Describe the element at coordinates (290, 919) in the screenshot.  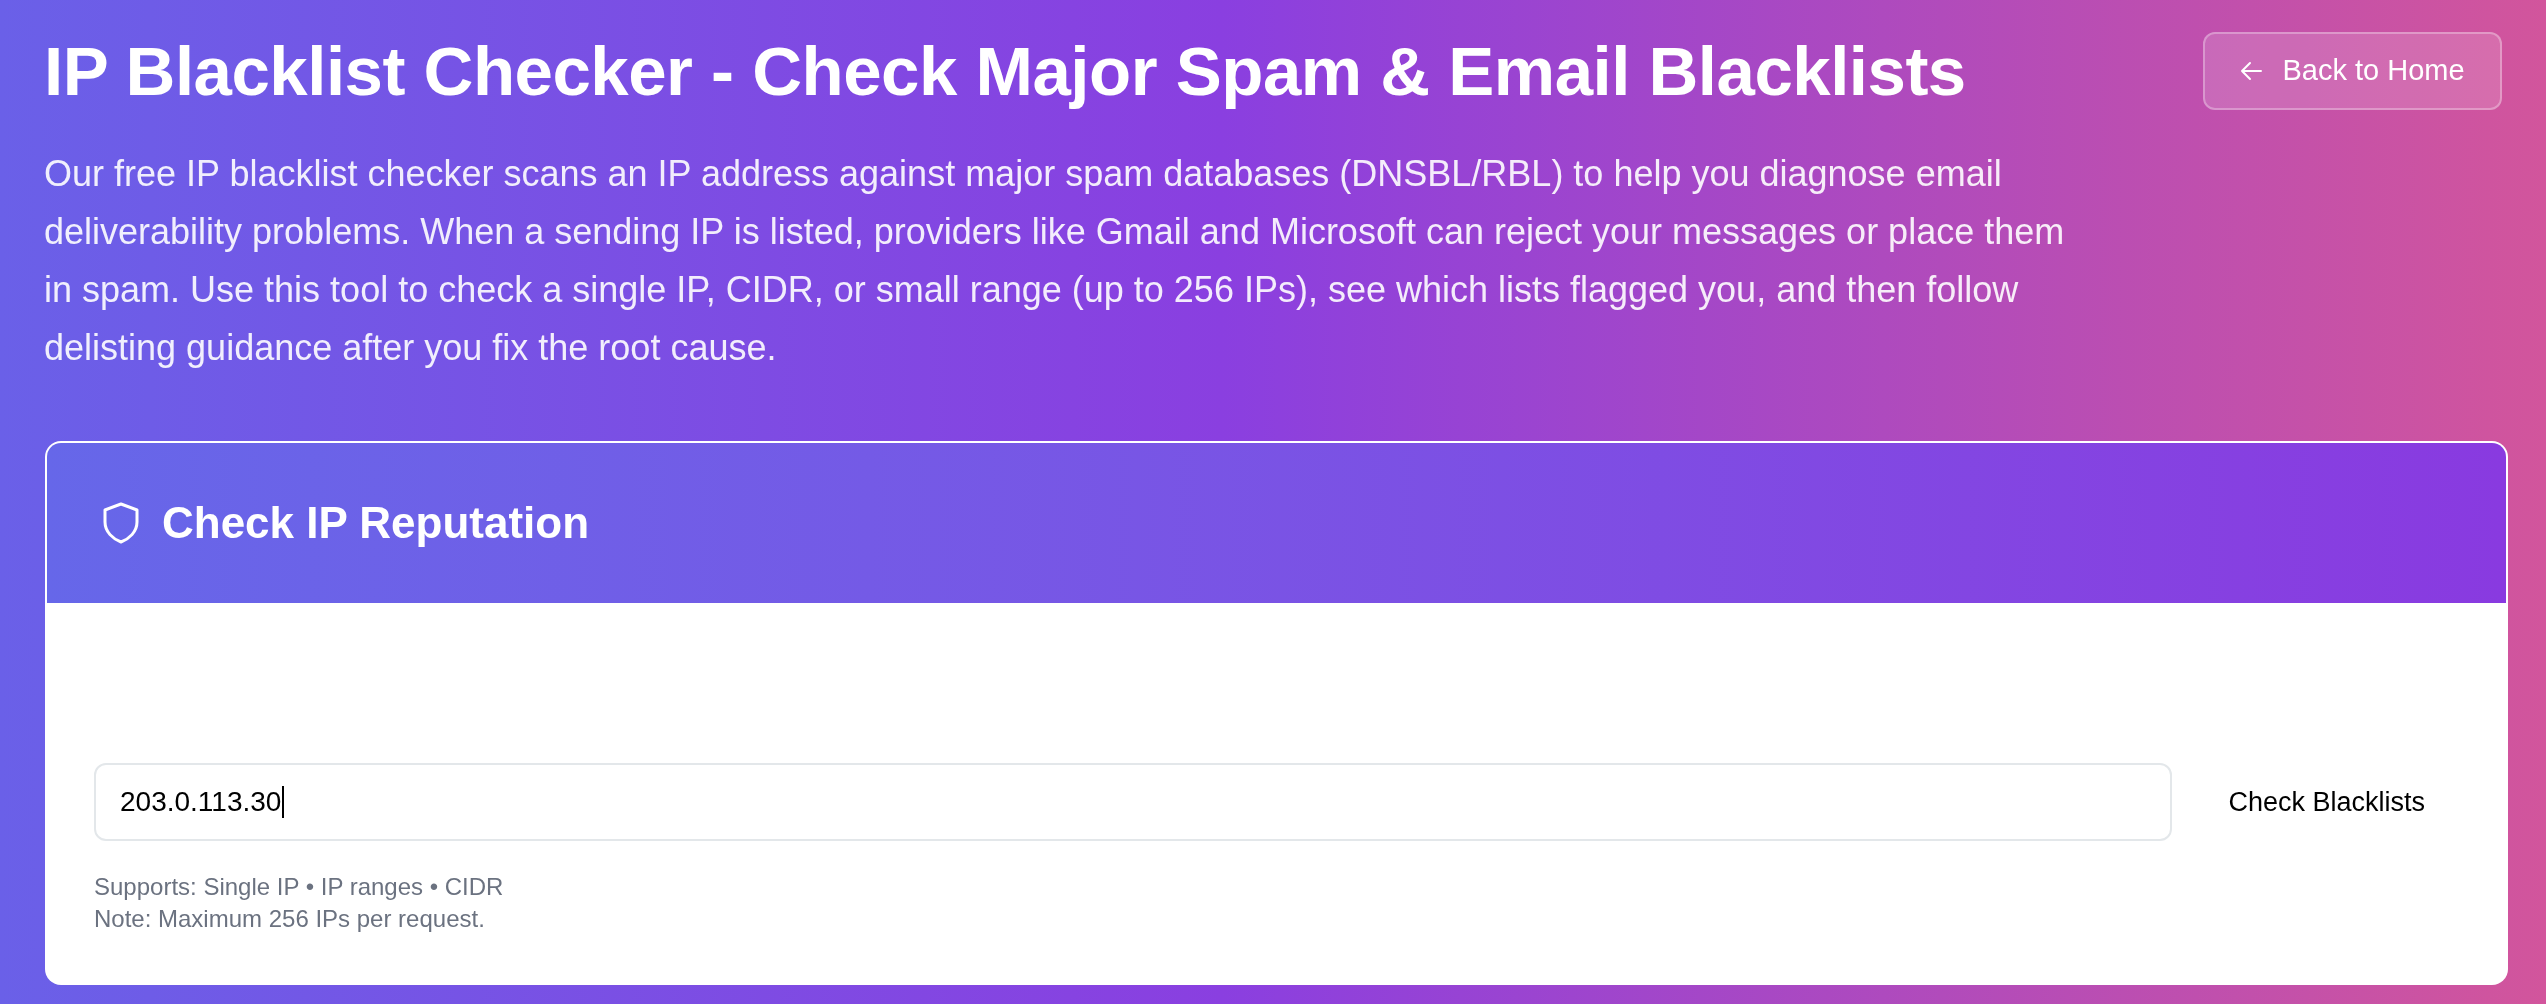
I see `help-text: Note: Maximum 256 IPs per request.` at that location.